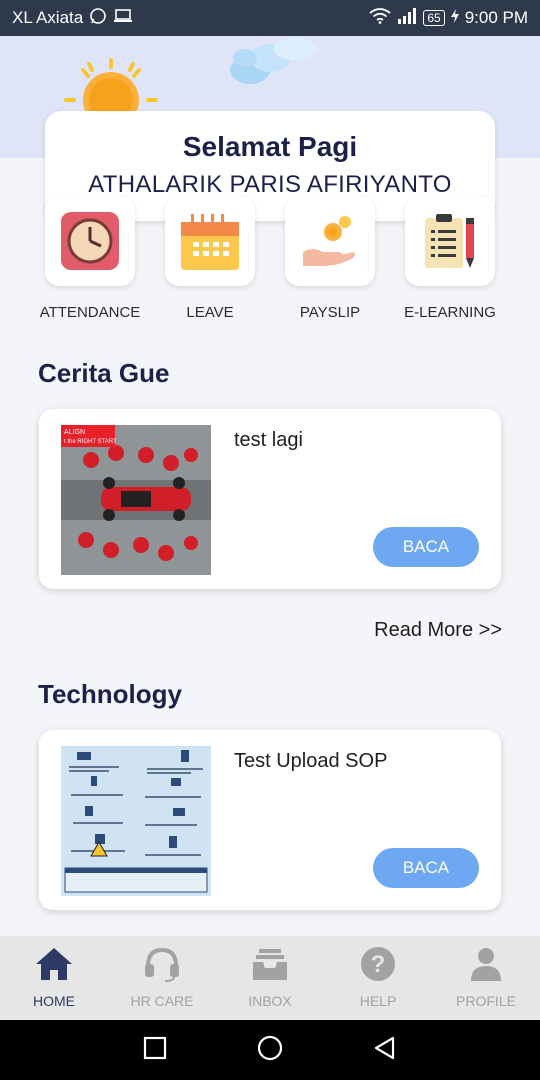  I want to click on article-title: test lagi, so click(268, 440).